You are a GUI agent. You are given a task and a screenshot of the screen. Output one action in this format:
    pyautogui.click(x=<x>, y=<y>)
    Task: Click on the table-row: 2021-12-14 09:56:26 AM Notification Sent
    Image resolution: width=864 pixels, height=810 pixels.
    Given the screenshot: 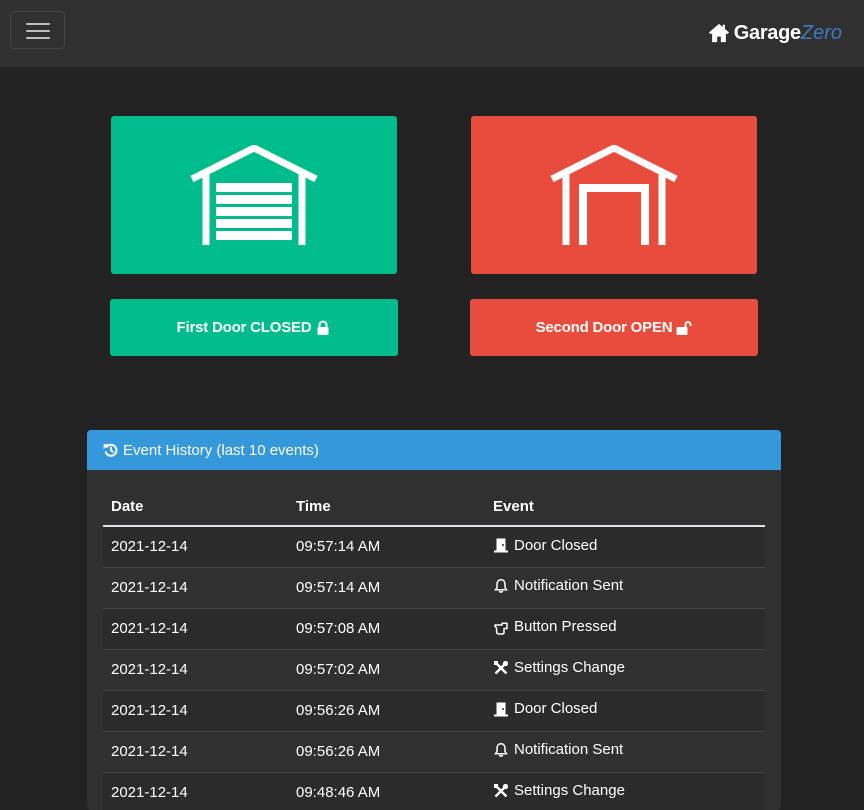 What is the action you would take?
    pyautogui.click(x=434, y=752)
    